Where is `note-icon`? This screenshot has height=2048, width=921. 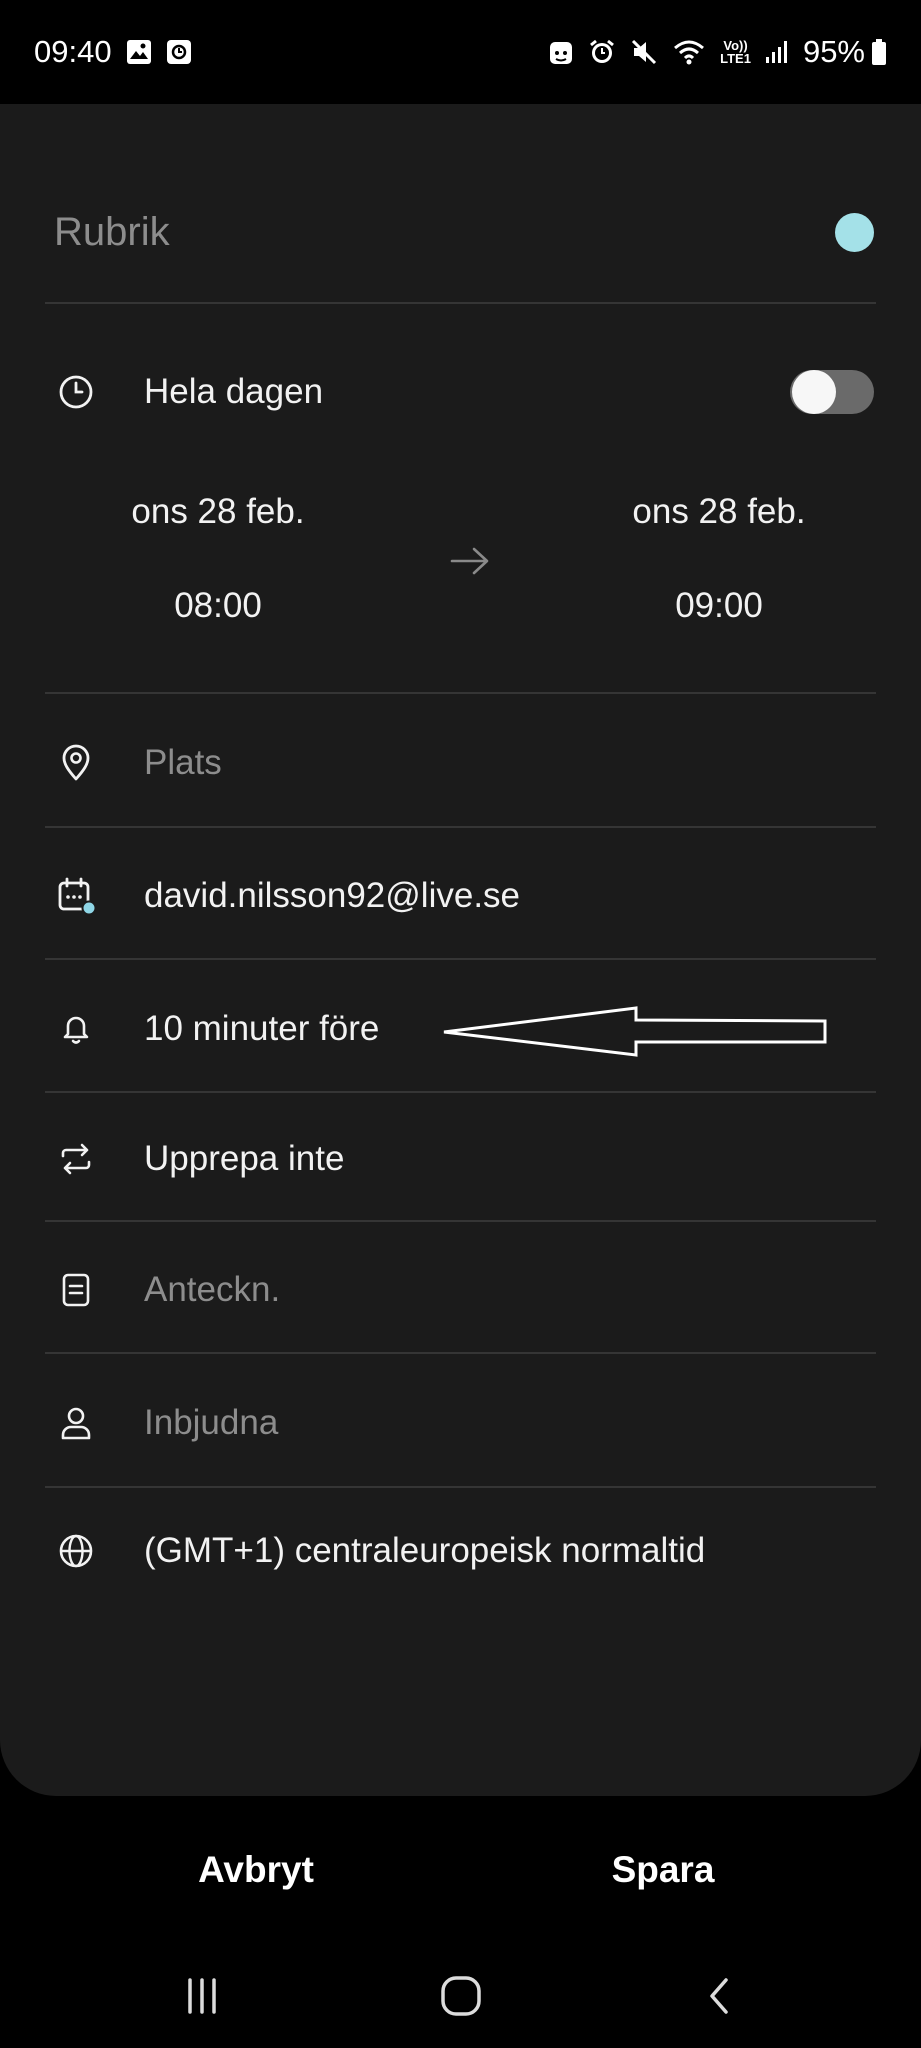 note-icon is located at coordinates (76, 1290).